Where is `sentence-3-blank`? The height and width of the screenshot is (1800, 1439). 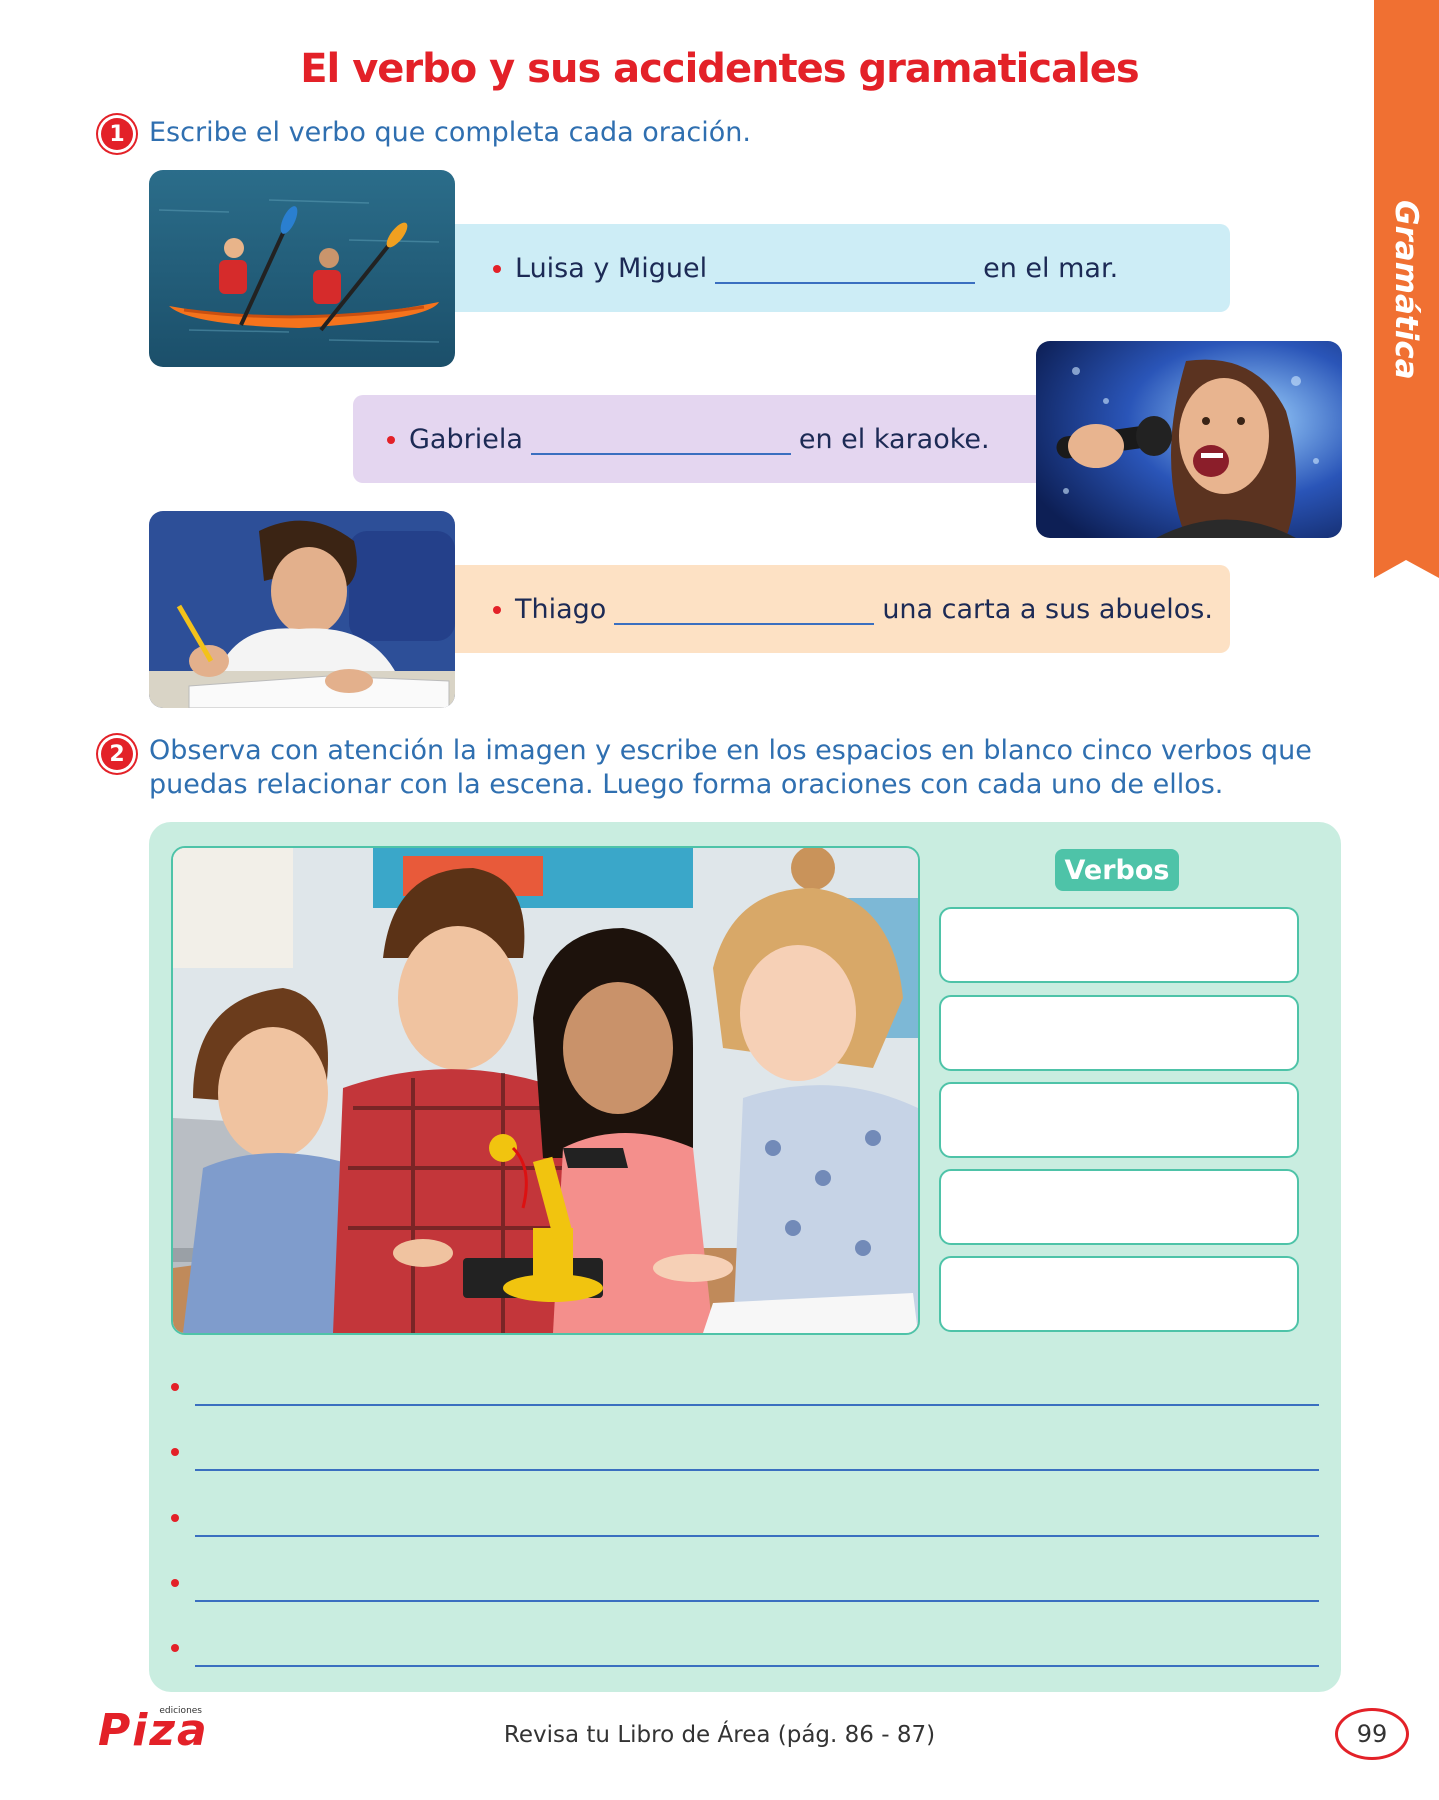 sentence-3-blank is located at coordinates (744, 611).